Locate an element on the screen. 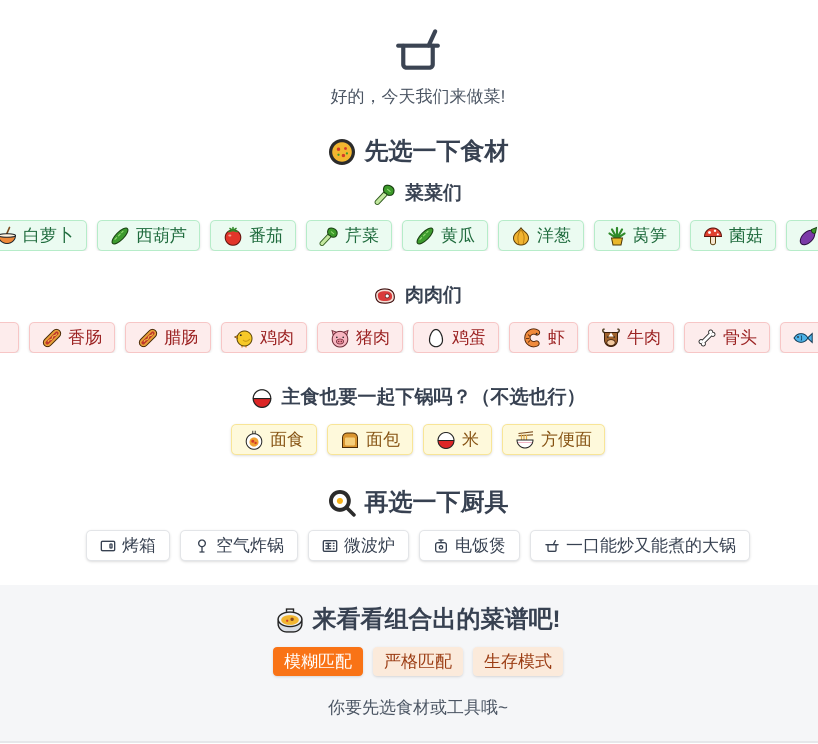  pasta-plate-icon is located at coordinates (254, 440).